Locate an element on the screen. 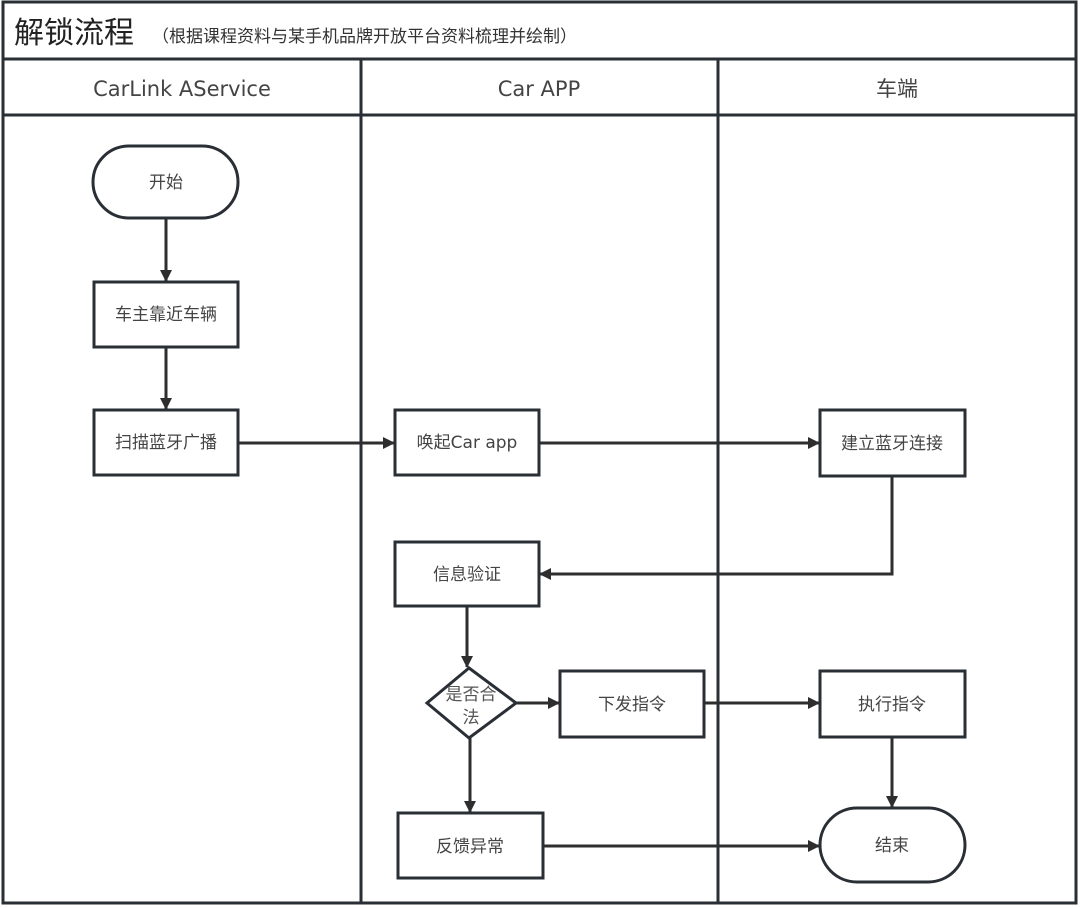 This screenshot has width=1080, height=908. node-establish-bluetooth-connection: 建立蓝牙连接 is located at coordinates (892, 443).